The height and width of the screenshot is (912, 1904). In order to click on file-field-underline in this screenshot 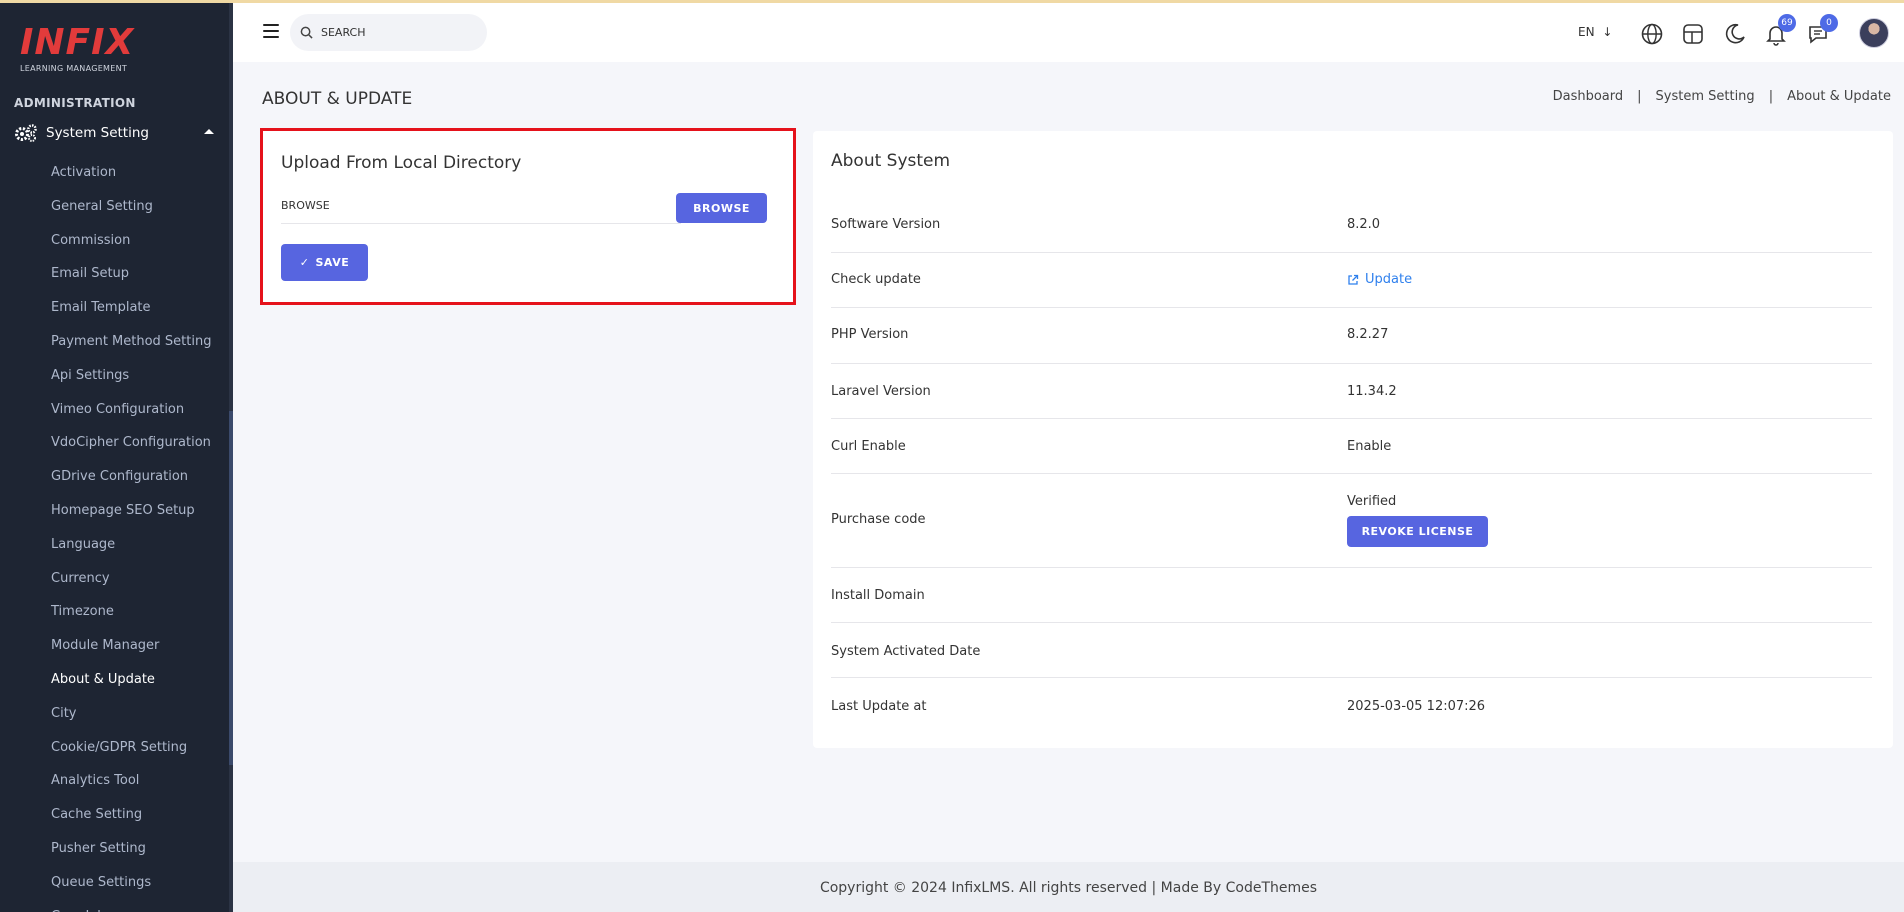, I will do `click(481, 223)`.